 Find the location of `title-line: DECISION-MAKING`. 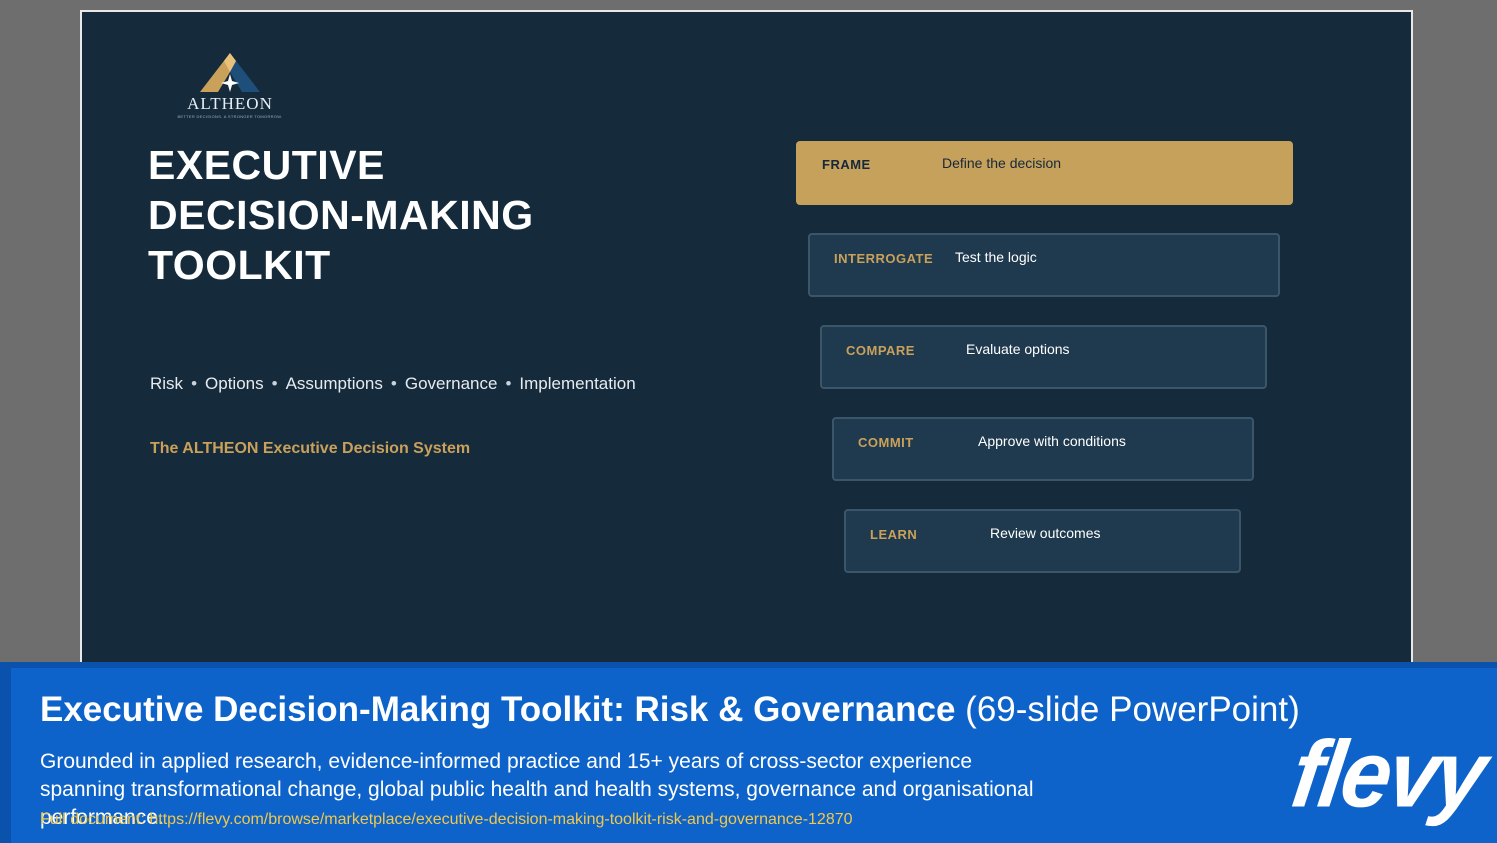

title-line: DECISION-MAKING is located at coordinates (341, 215).